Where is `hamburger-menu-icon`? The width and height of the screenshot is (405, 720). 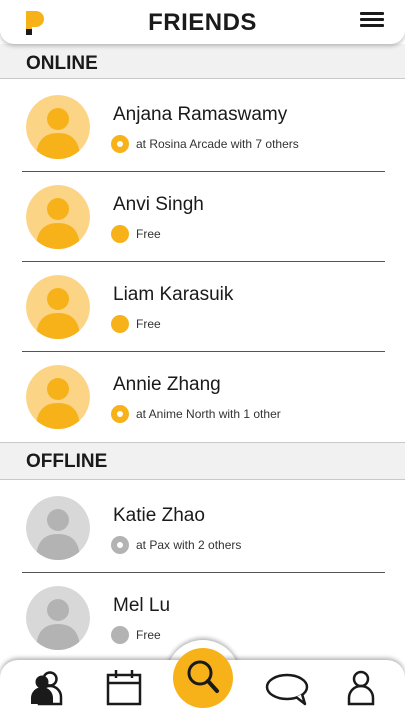
hamburger-menu-icon is located at coordinates (372, 22).